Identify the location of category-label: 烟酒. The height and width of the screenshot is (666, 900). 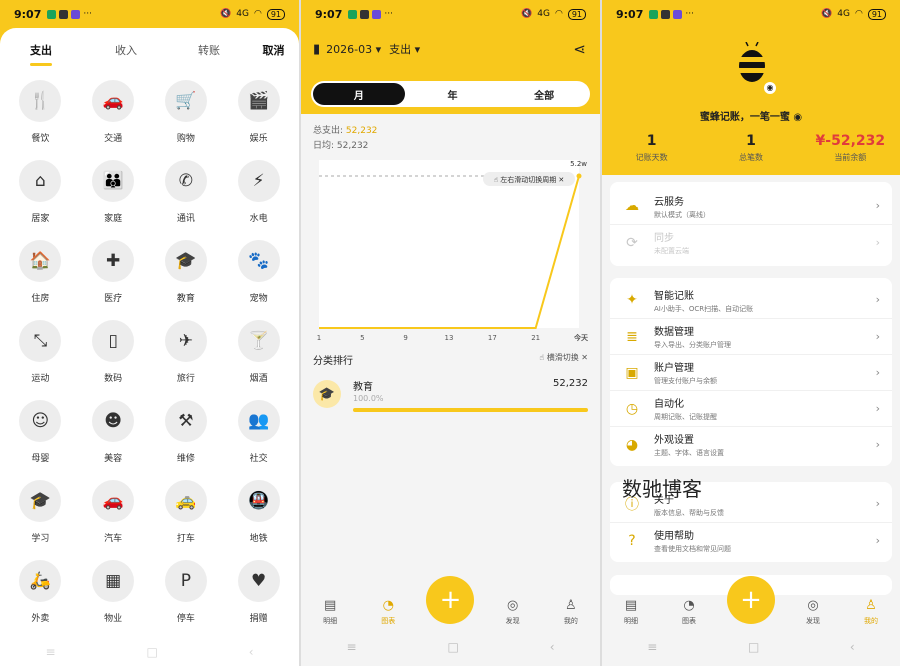
(258, 379).